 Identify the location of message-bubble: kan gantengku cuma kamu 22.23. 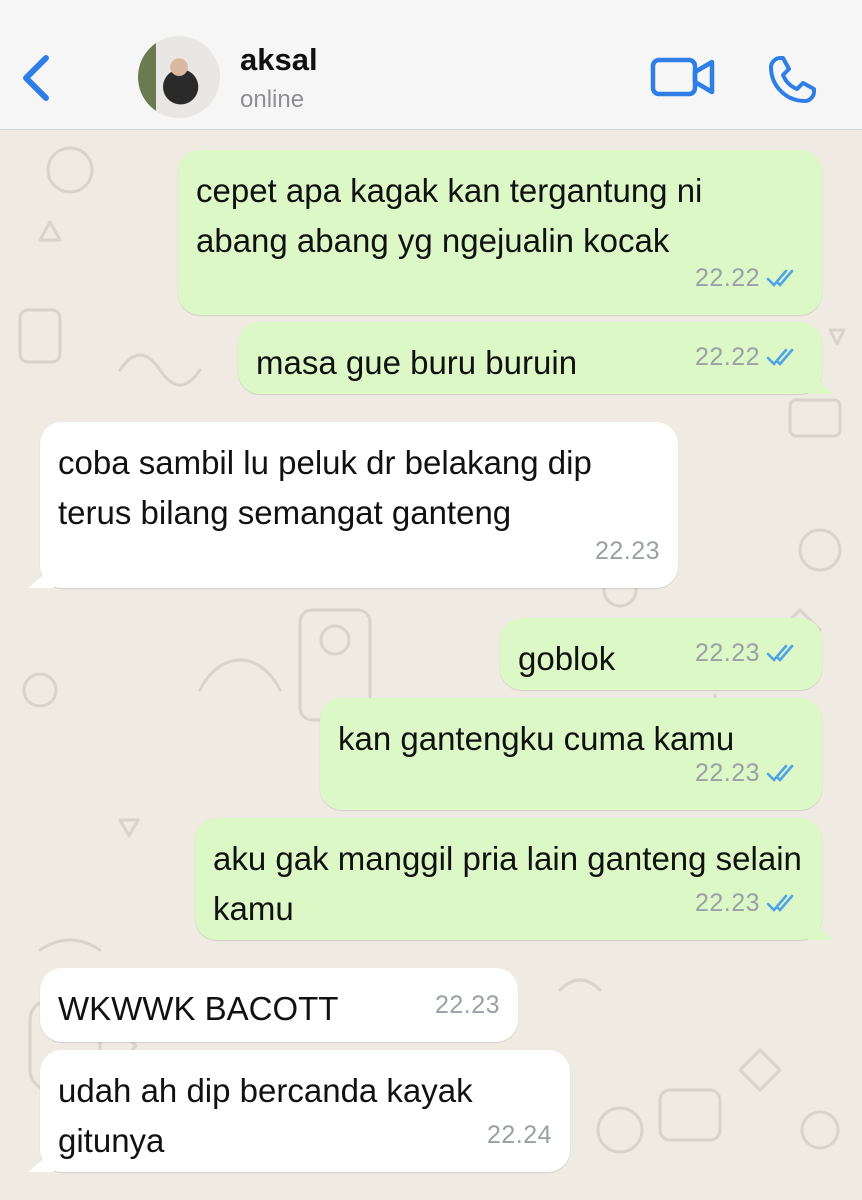
(571, 754).